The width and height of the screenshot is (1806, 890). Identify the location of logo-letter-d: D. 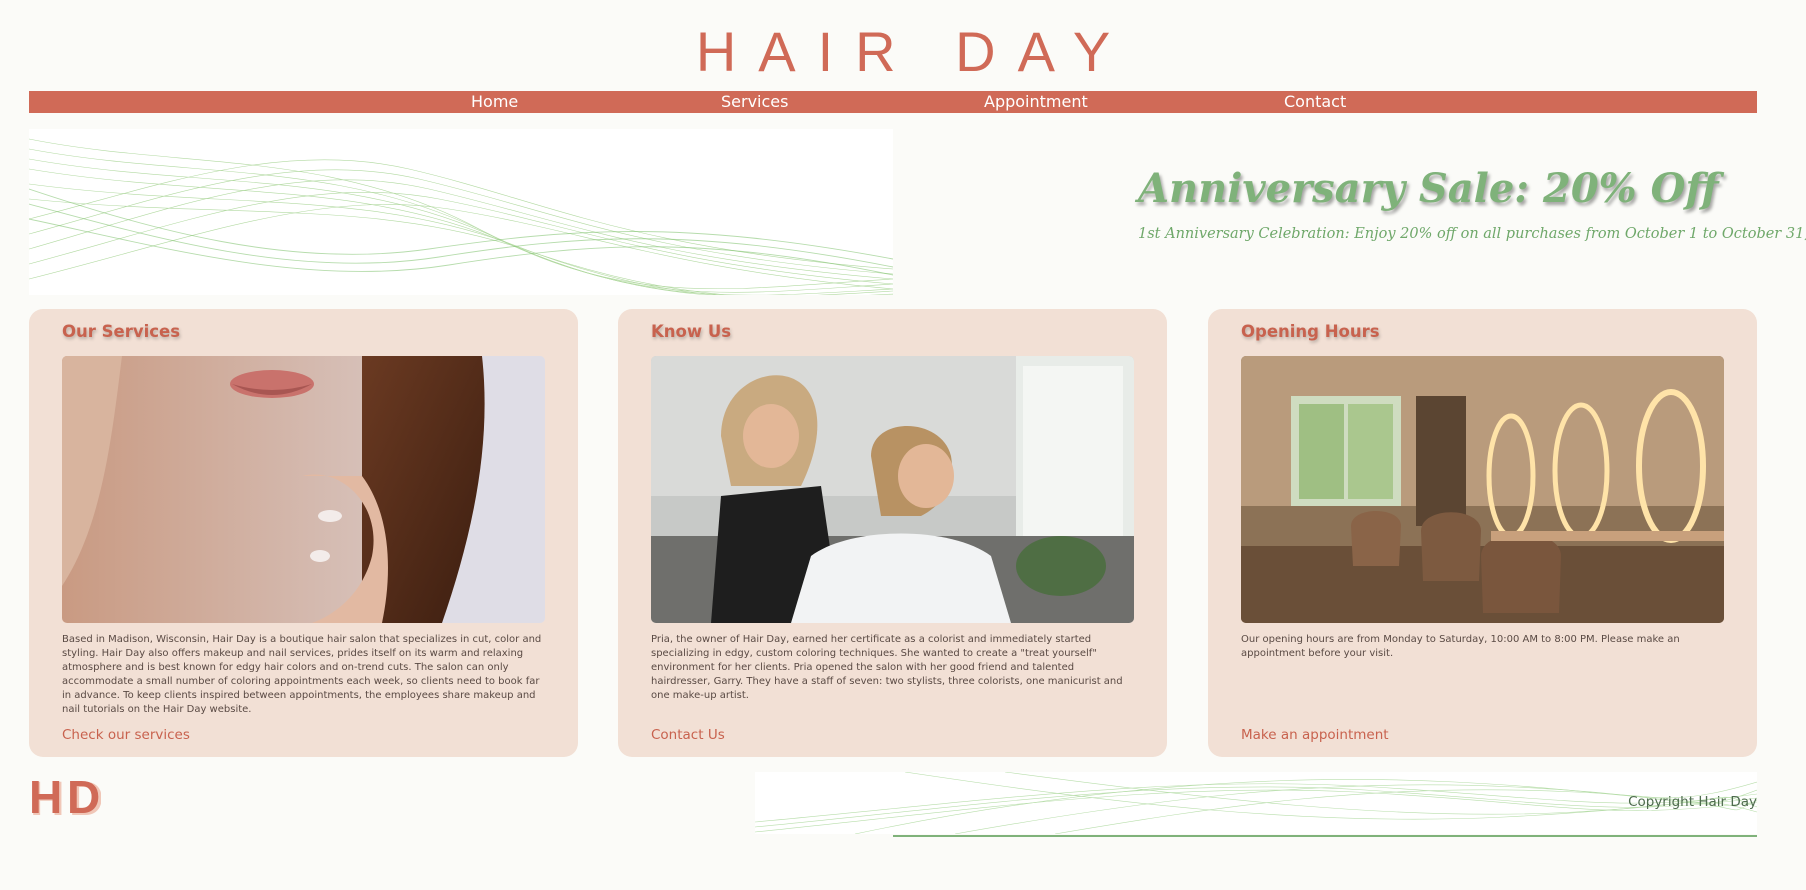
(83, 795).